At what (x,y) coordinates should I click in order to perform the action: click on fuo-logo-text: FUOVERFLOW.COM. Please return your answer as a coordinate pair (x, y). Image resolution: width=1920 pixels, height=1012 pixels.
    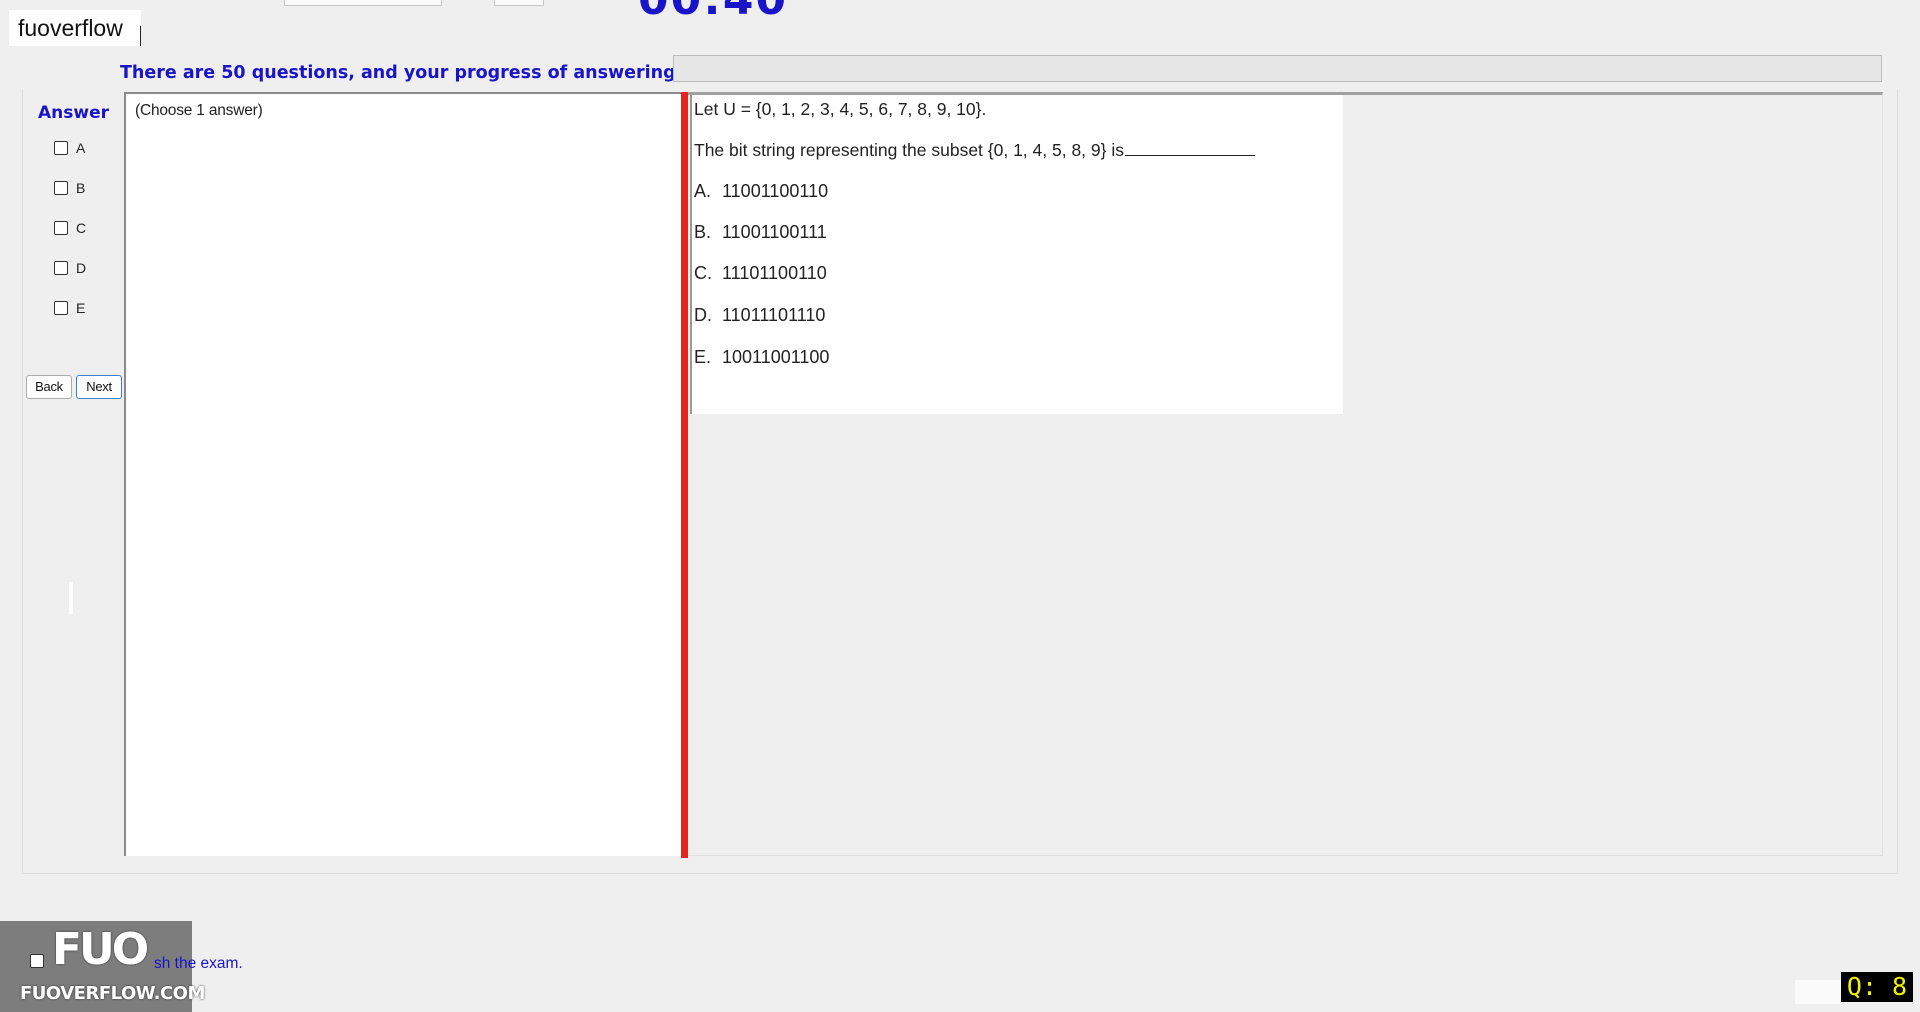
    Looking at the image, I should click on (112, 993).